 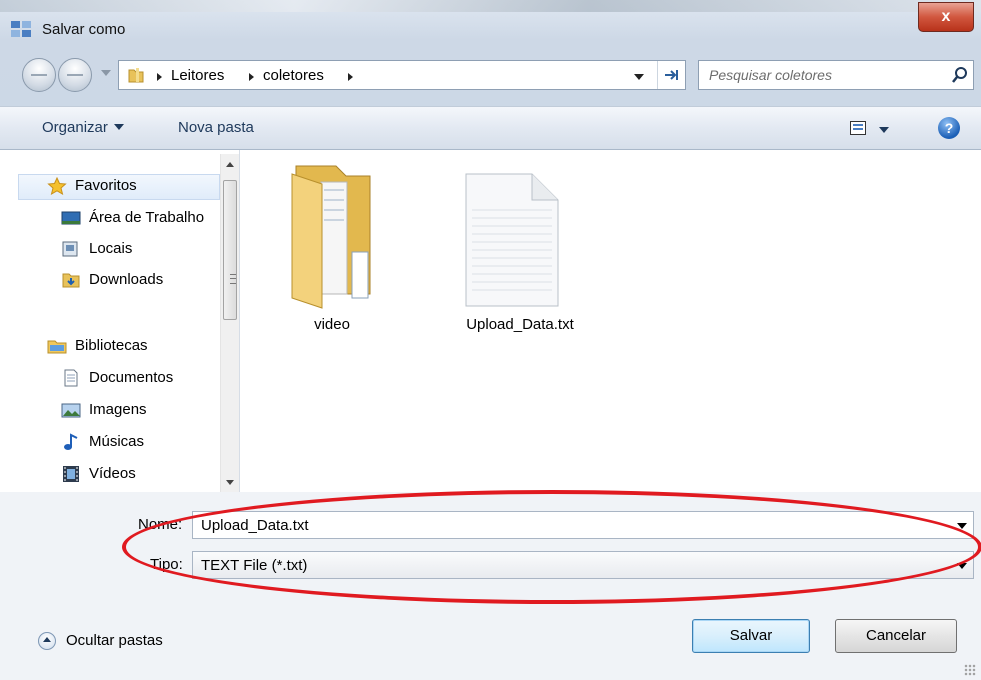 I want to click on refresh-icon, so click(x=671, y=75).